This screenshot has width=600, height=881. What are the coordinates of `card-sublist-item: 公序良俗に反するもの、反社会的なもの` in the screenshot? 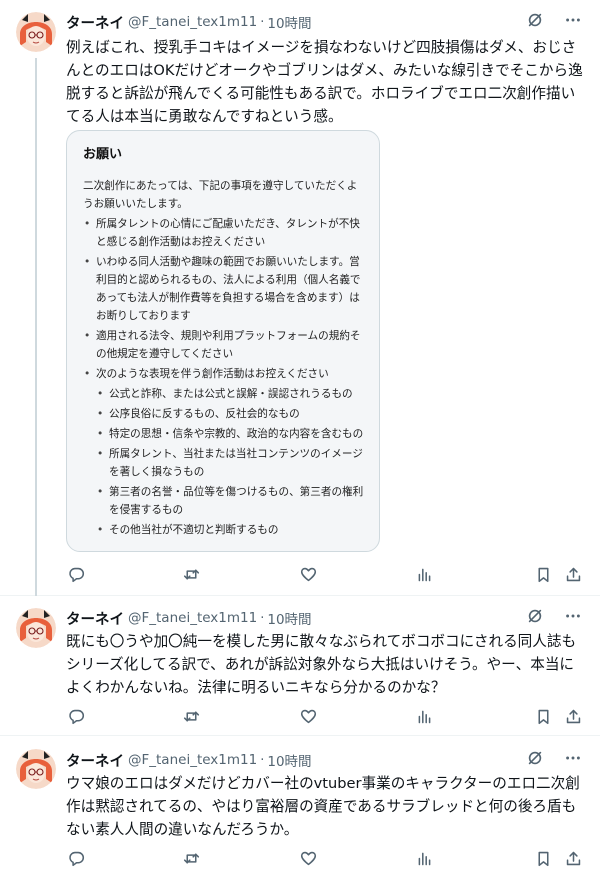 It's located at (232, 414).